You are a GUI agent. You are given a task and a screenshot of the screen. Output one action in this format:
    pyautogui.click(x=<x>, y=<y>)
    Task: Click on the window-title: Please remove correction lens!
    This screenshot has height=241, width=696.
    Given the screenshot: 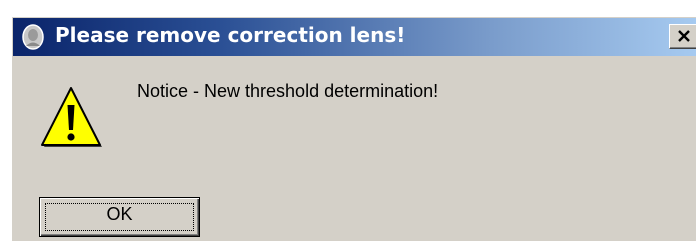 What is the action you would take?
    pyautogui.click(x=230, y=35)
    